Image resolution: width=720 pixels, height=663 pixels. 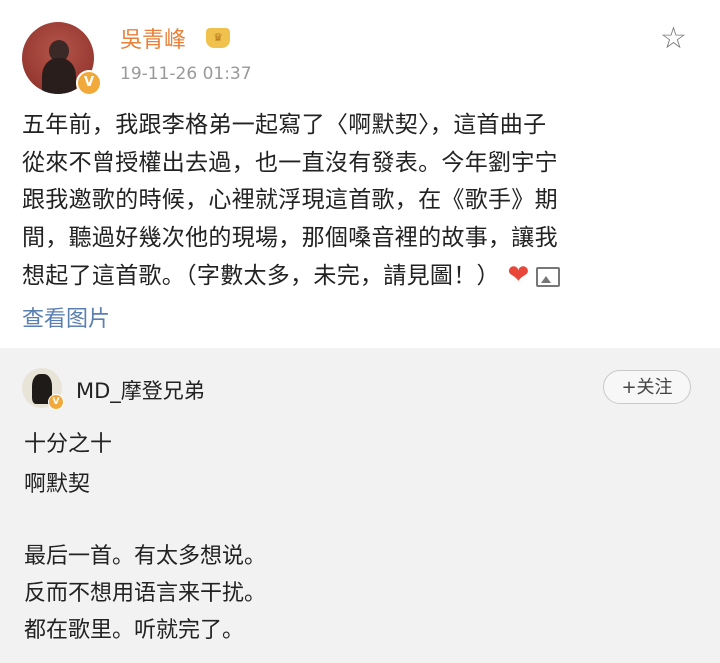 What do you see at coordinates (66, 317) in the screenshot?
I see `view-images-link: 查看图片` at bounding box center [66, 317].